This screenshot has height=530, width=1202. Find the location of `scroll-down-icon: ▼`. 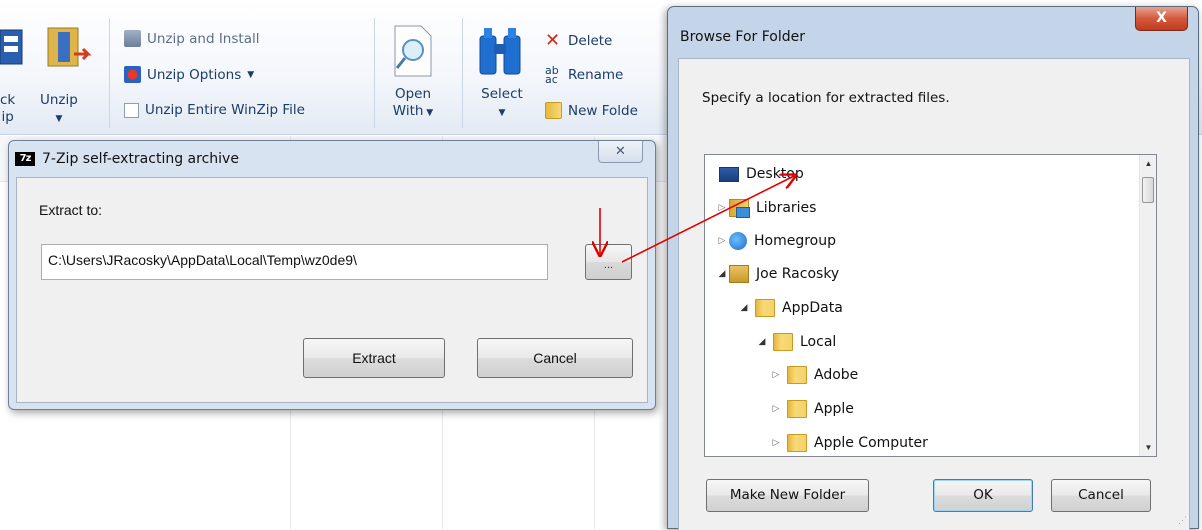

scroll-down-icon: ▼ is located at coordinates (1148, 447).